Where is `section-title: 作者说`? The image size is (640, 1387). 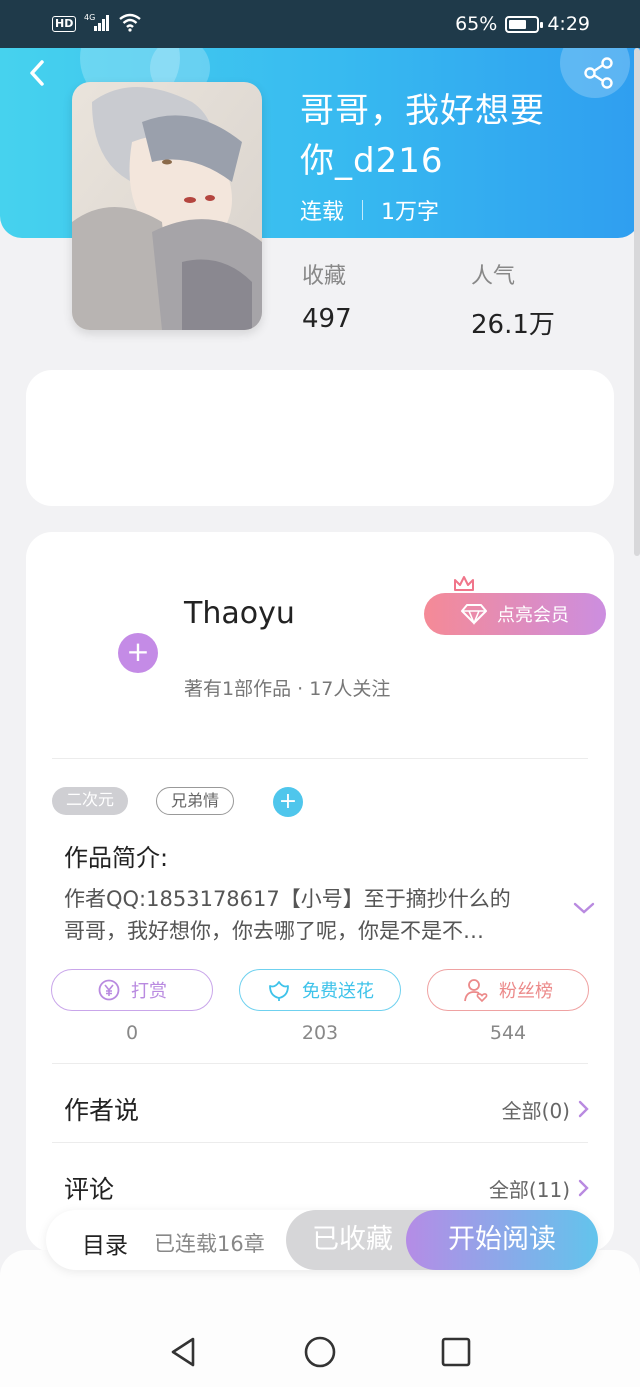
section-title: 作者说 is located at coordinates (102, 1110).